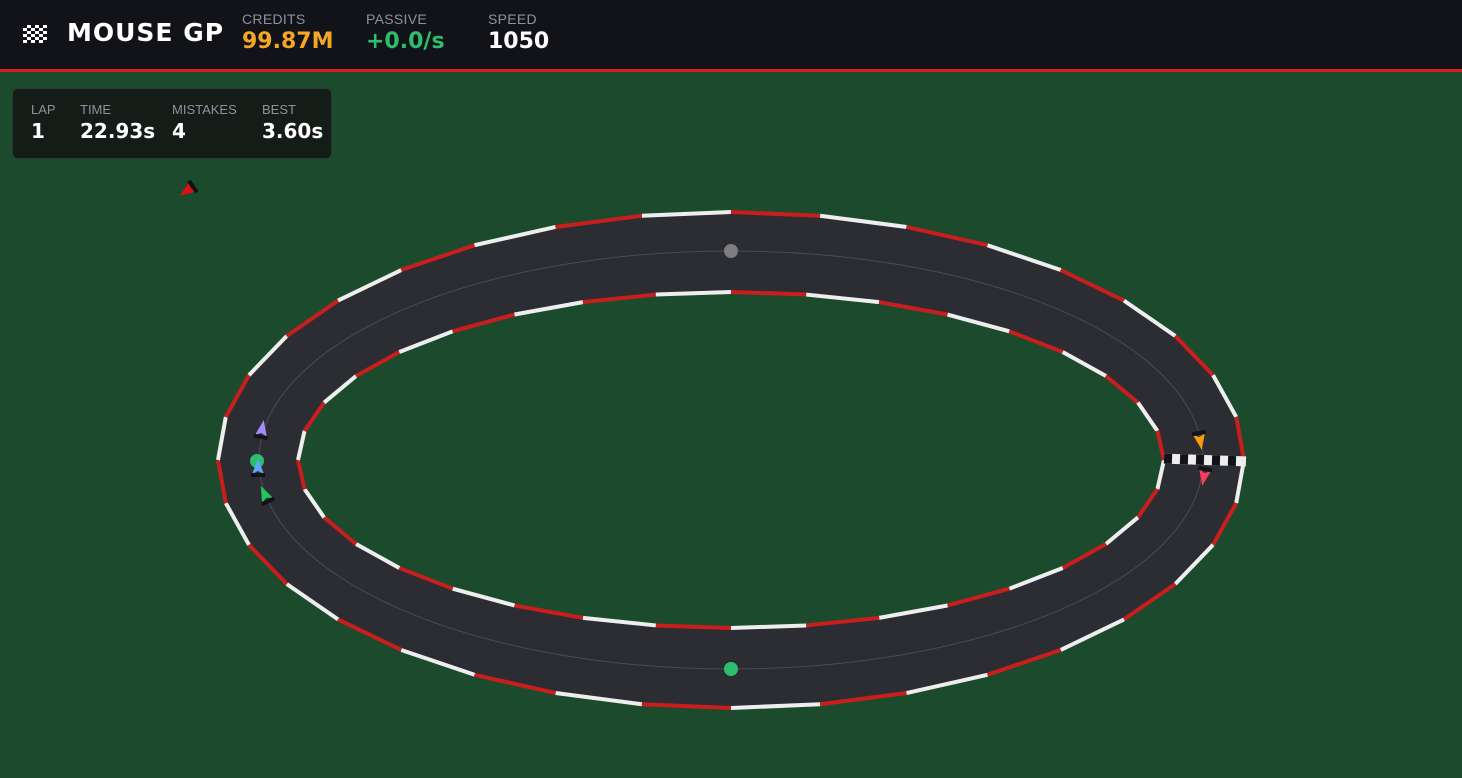 The image size is (1462, 778). Describe the element at coordinates (43, 109) in the screenshot. I see `lap-label: LAP` at that location.